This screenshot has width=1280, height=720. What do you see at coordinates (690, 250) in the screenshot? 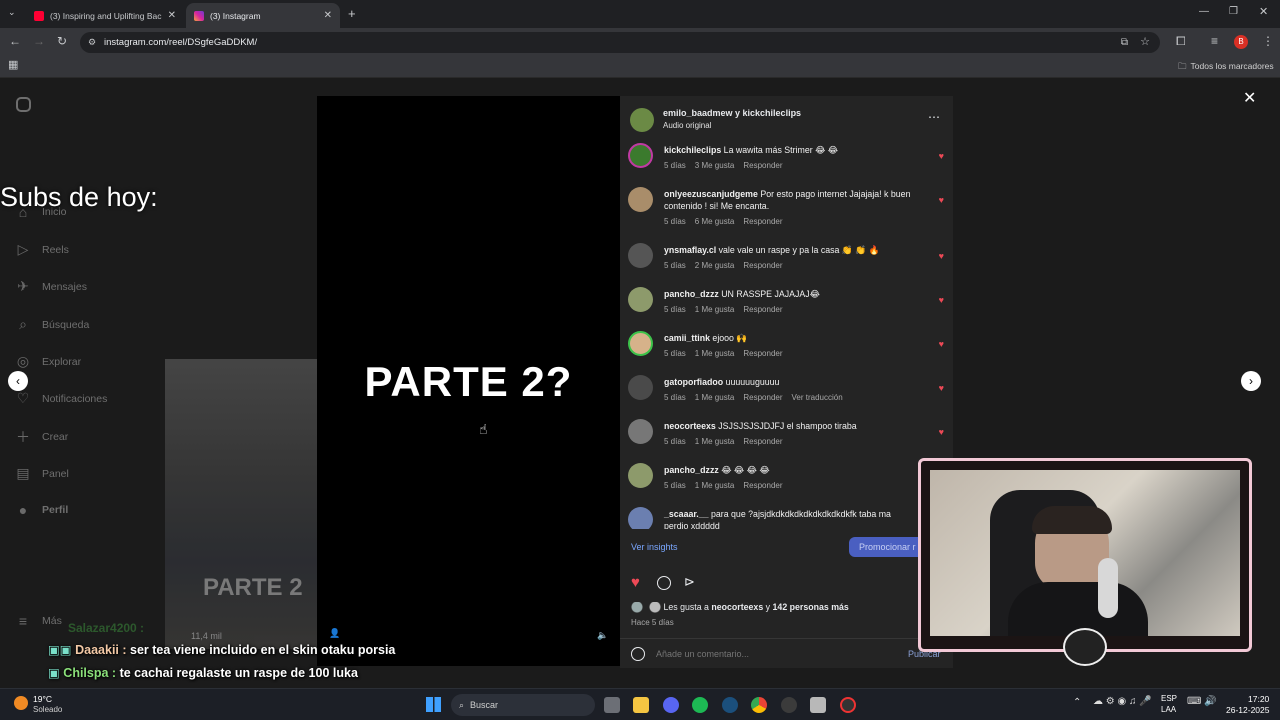
I see `comment-user: ynsmaflay.cl` at bounding box center [690, 250].